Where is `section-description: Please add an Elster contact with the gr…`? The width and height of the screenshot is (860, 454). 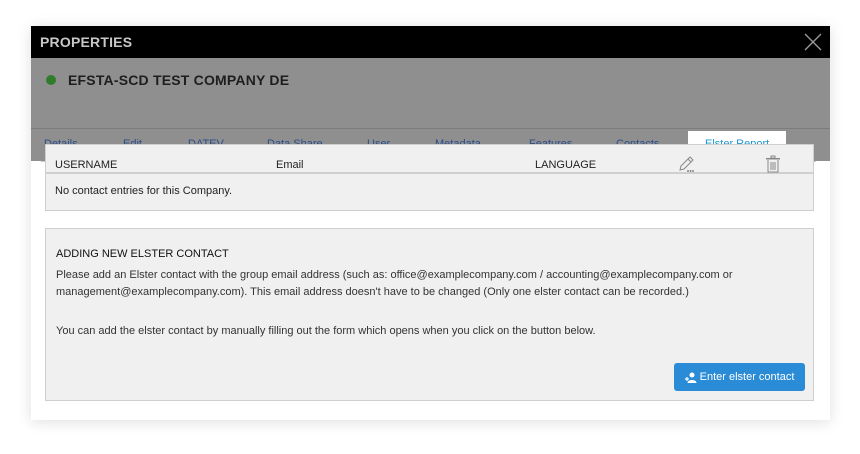 section-description: Please add an Elster contact with the gr… is located at coordinates (394, 283).